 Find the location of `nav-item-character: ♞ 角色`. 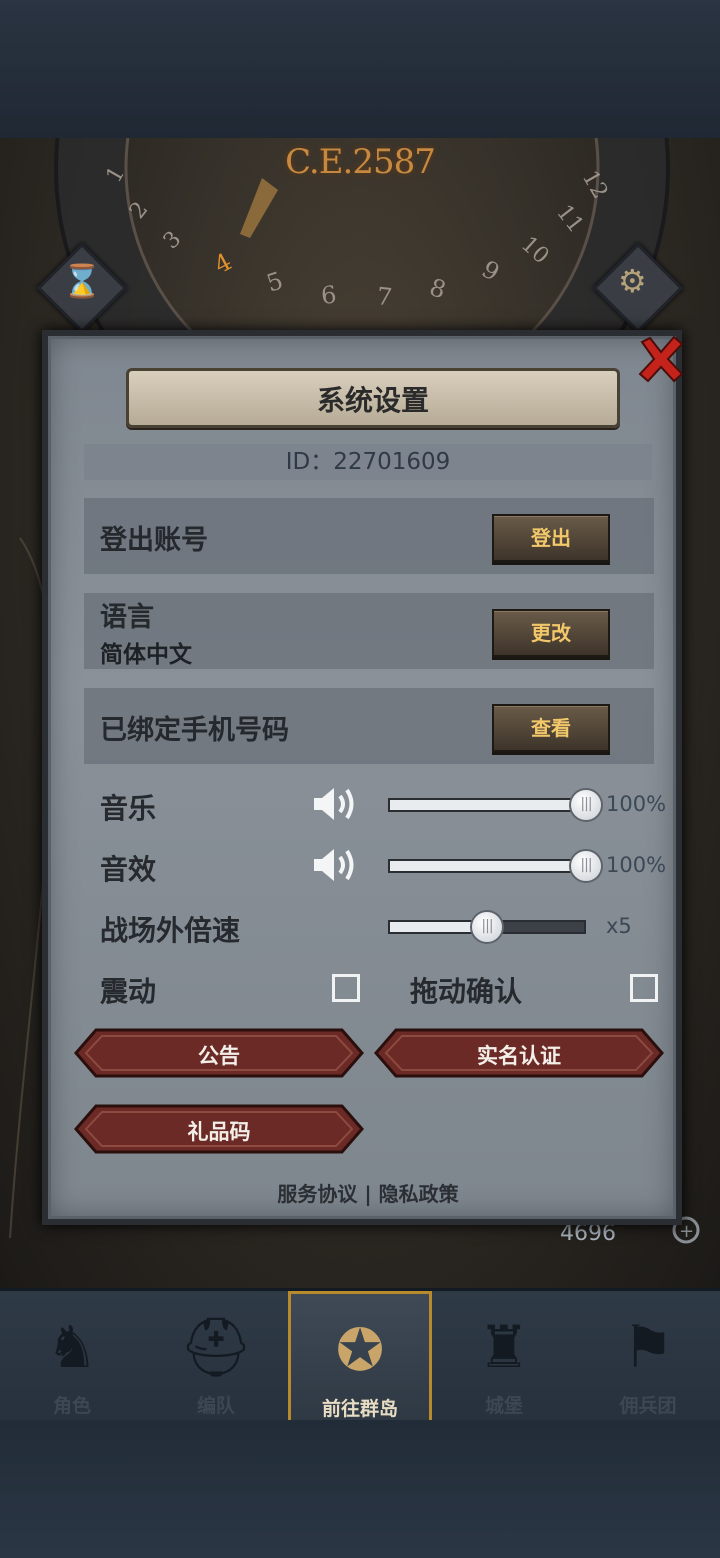

nav-item-character: ♞ 角色 is located at coordinates (72, 1357).